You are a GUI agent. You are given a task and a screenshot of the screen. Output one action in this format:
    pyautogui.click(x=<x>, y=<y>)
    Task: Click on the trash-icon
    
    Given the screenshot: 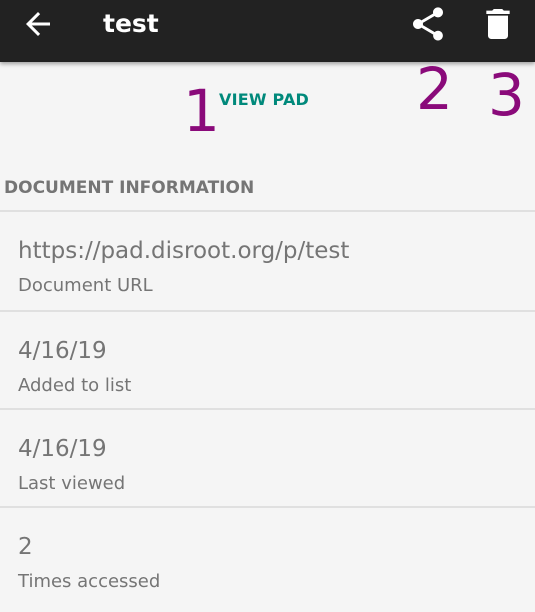 What is the action you would take?
    pyautogui.click(x=498, y=24)
    